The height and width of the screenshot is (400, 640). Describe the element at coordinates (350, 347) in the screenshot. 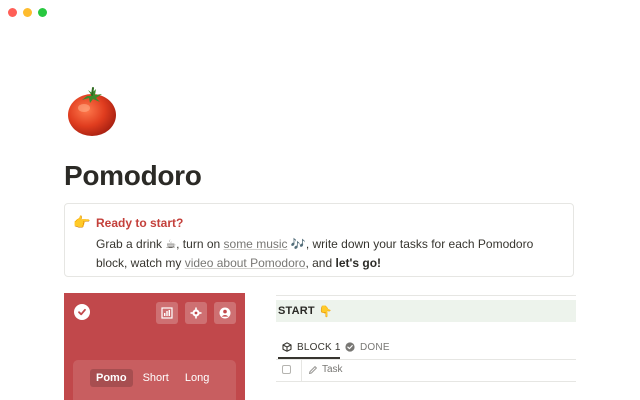

I see `check-circle-icon` at that location.